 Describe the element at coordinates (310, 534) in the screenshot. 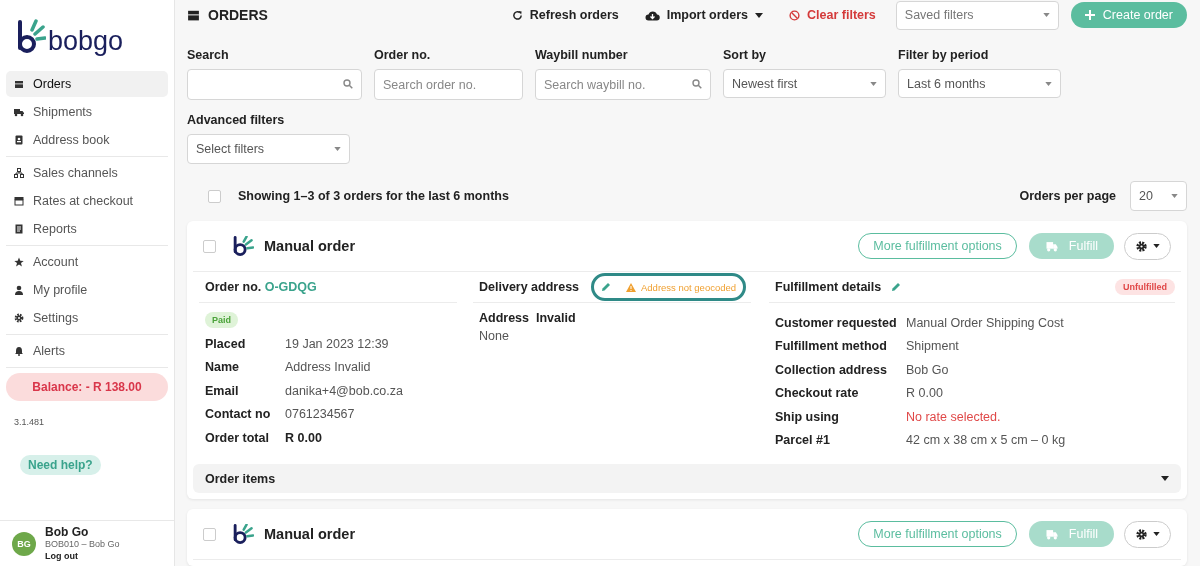

I see `order-title: Manual order` at that location.